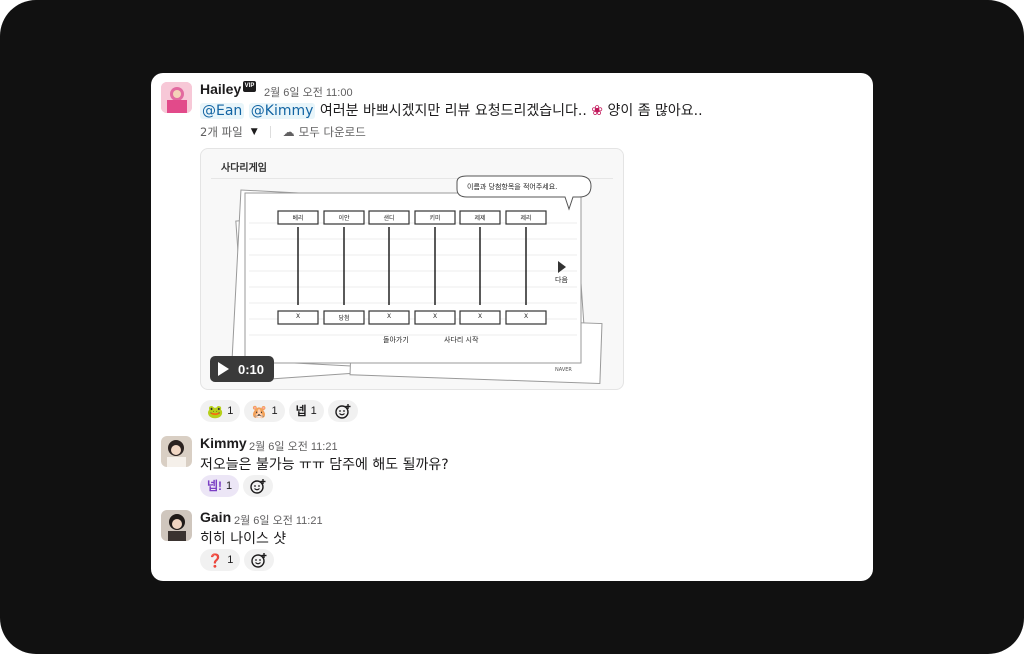  Describe the element at coordinates (655, 111) in the screenshot. I see `message-body-tail: 양이 좀 많아요..` at that location.